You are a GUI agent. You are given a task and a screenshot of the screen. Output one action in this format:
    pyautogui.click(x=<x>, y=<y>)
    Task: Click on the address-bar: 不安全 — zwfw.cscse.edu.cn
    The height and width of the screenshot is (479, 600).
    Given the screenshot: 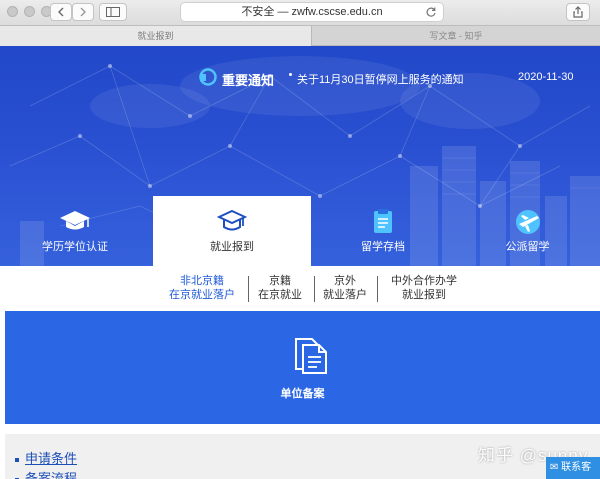 What is the action you would take?
    pyautogui.click(x=312, y=12)
    